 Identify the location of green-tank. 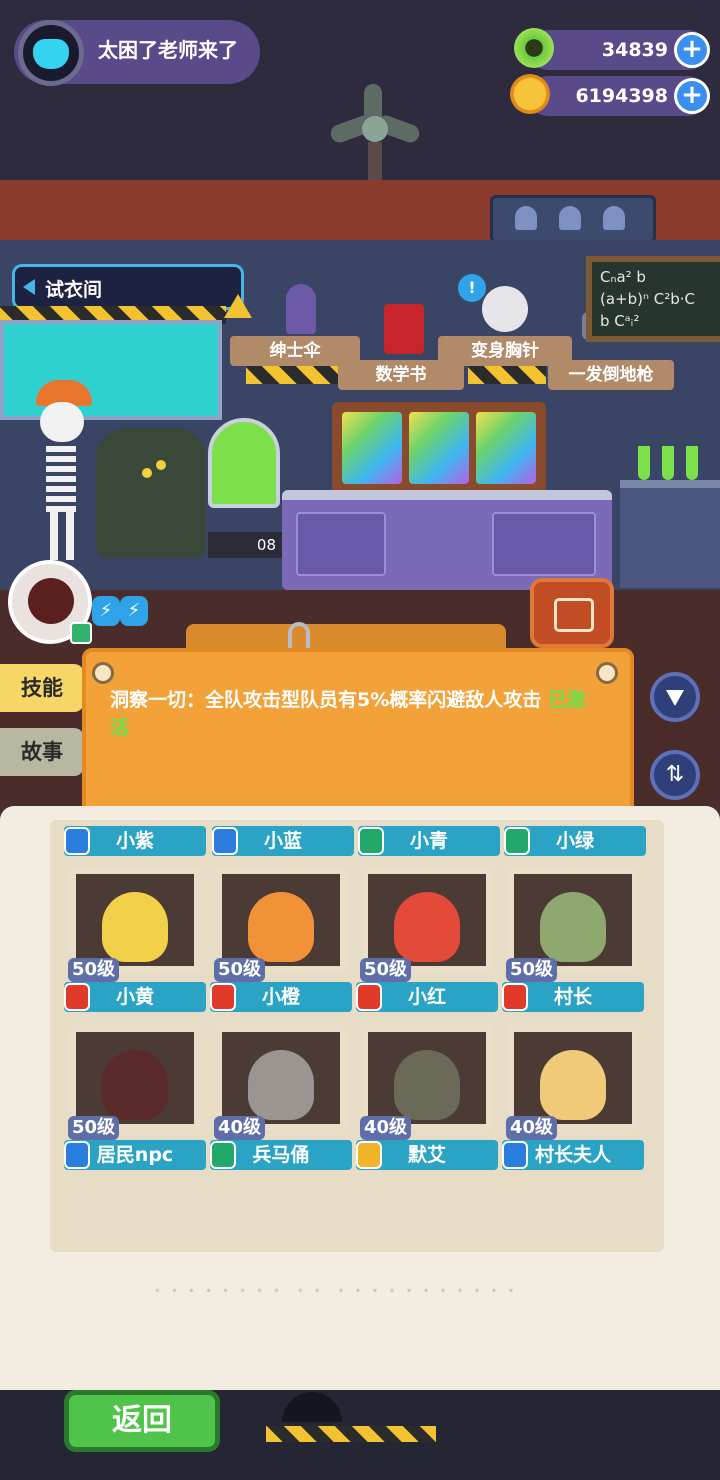
(244, 463).